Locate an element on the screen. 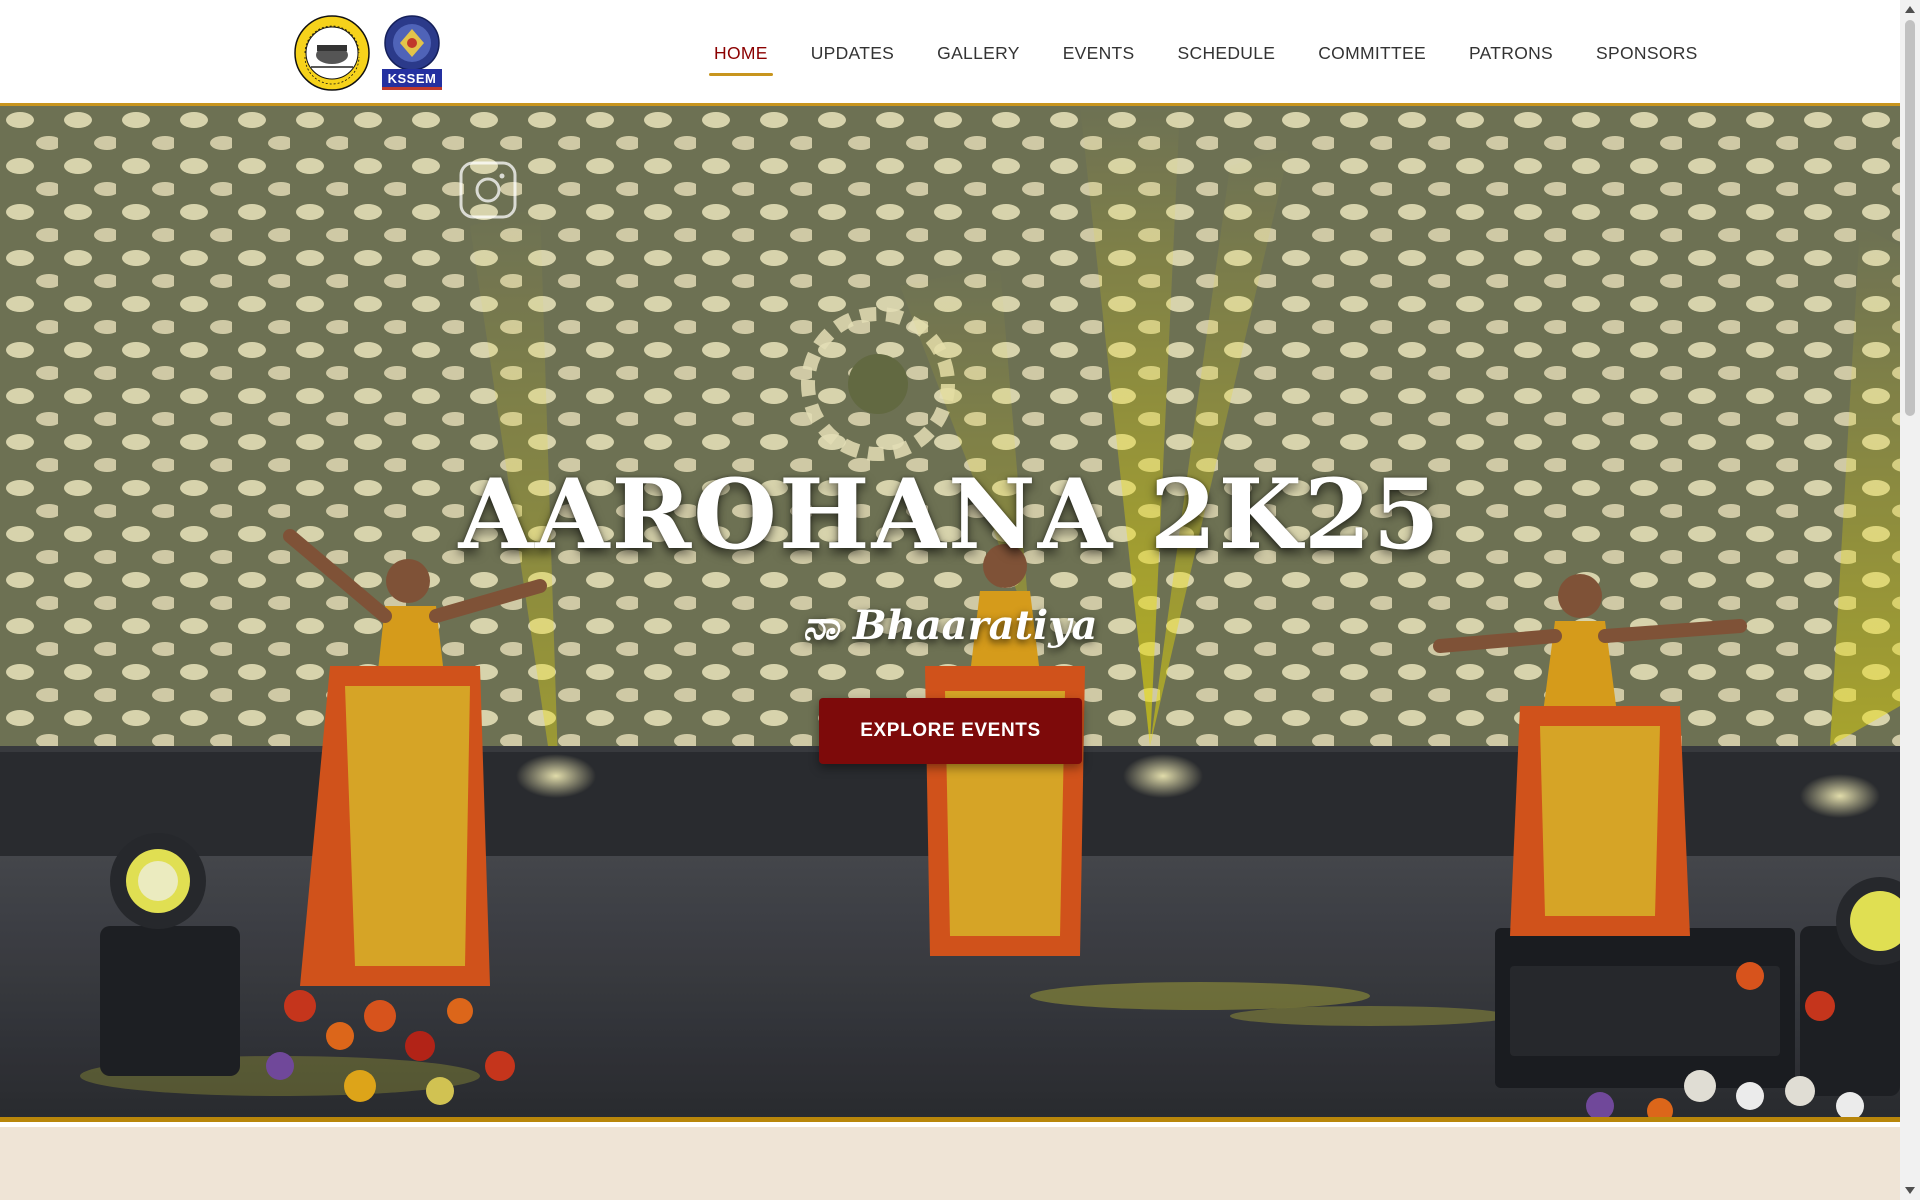 The width and height of the screenshot is (1920, 1200). nav-sponsors: SPONSORS is located at coordinates (1647, 53).